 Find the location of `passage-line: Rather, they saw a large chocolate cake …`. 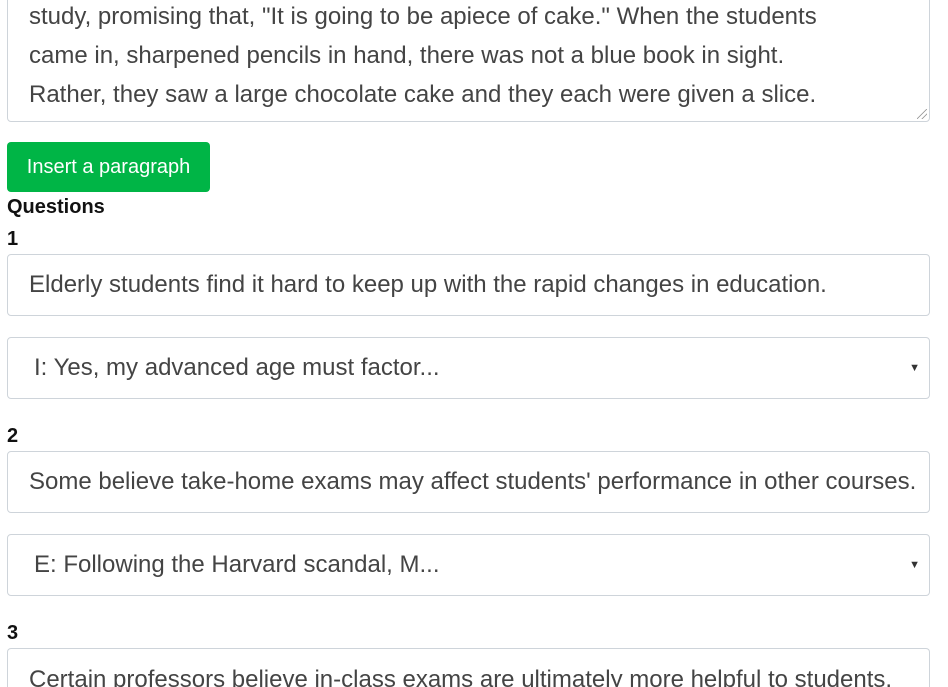

passage-line: Rather, they saw a large chocolate cake … is located at coordinates (423, 94).